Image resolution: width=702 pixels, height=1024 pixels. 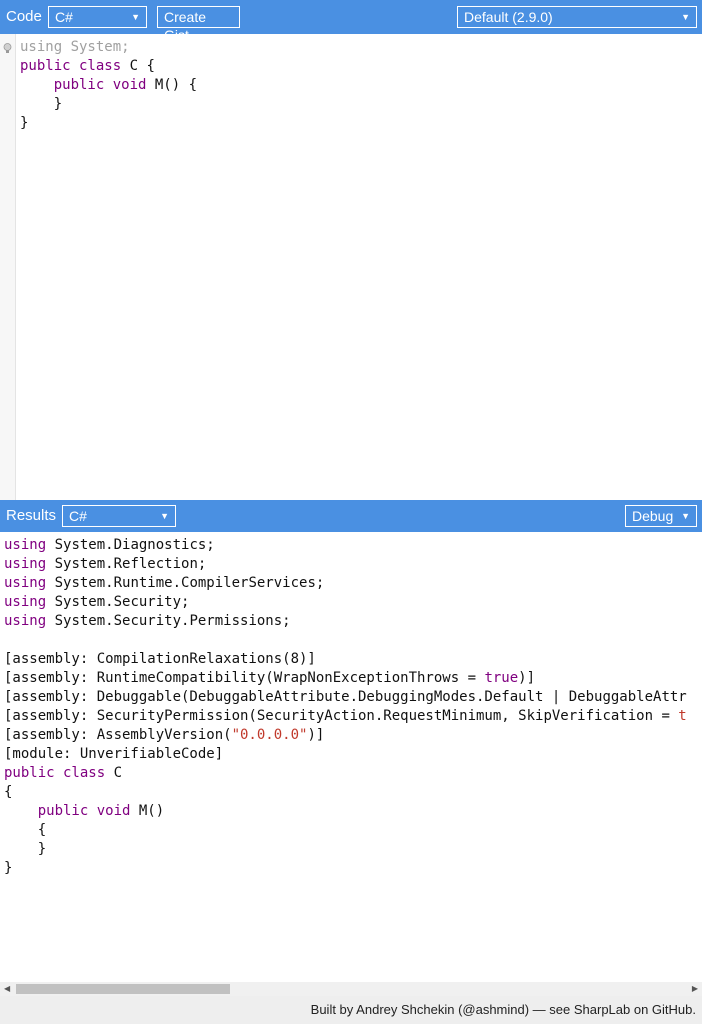 I want to click on code-token: t, so click(x=682, y=716).